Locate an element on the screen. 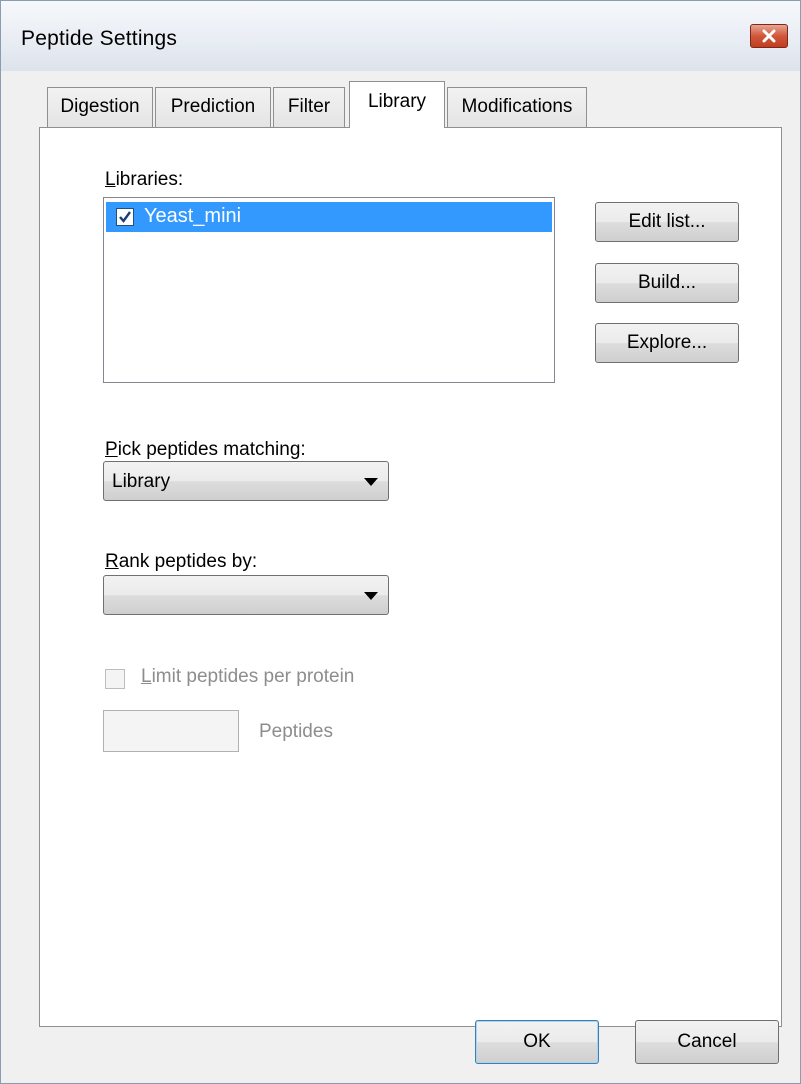 This screenshot has width=801, height=1084. ok-button: OK is located at coordinates (537, 1042).